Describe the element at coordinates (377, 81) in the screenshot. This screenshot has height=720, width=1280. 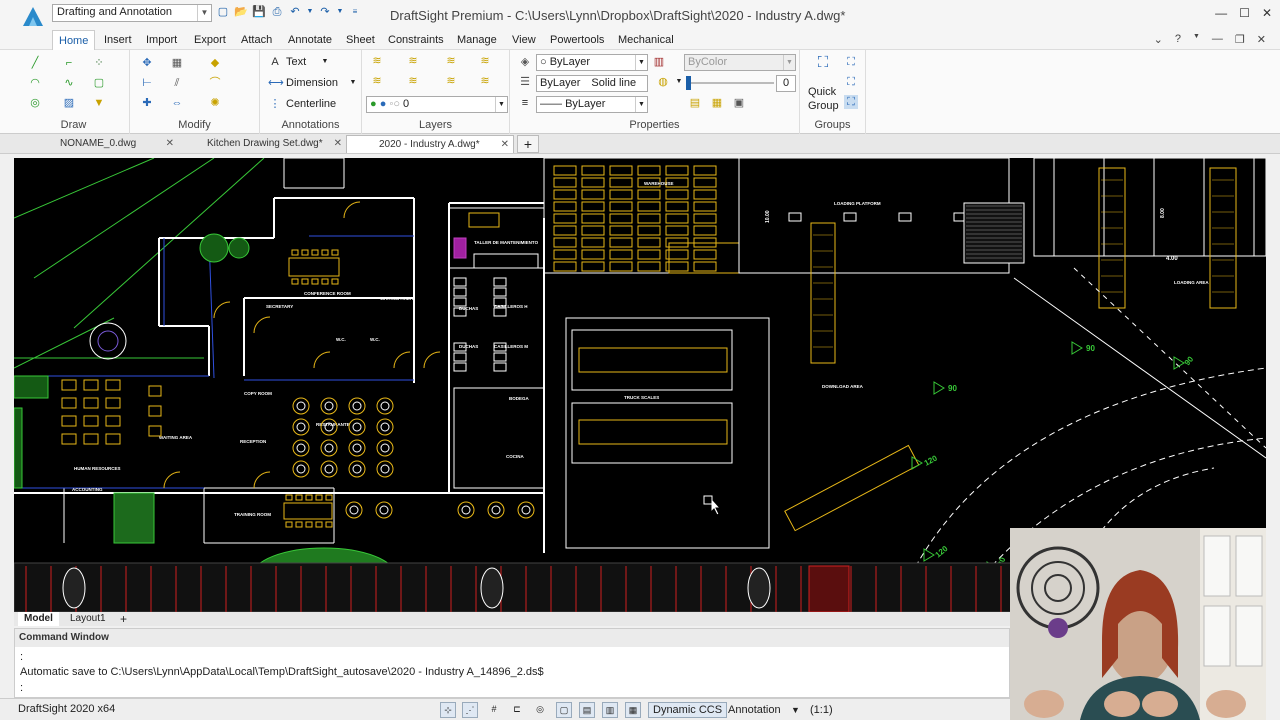
I see `layer-freeze-icon: ≋` at that location.